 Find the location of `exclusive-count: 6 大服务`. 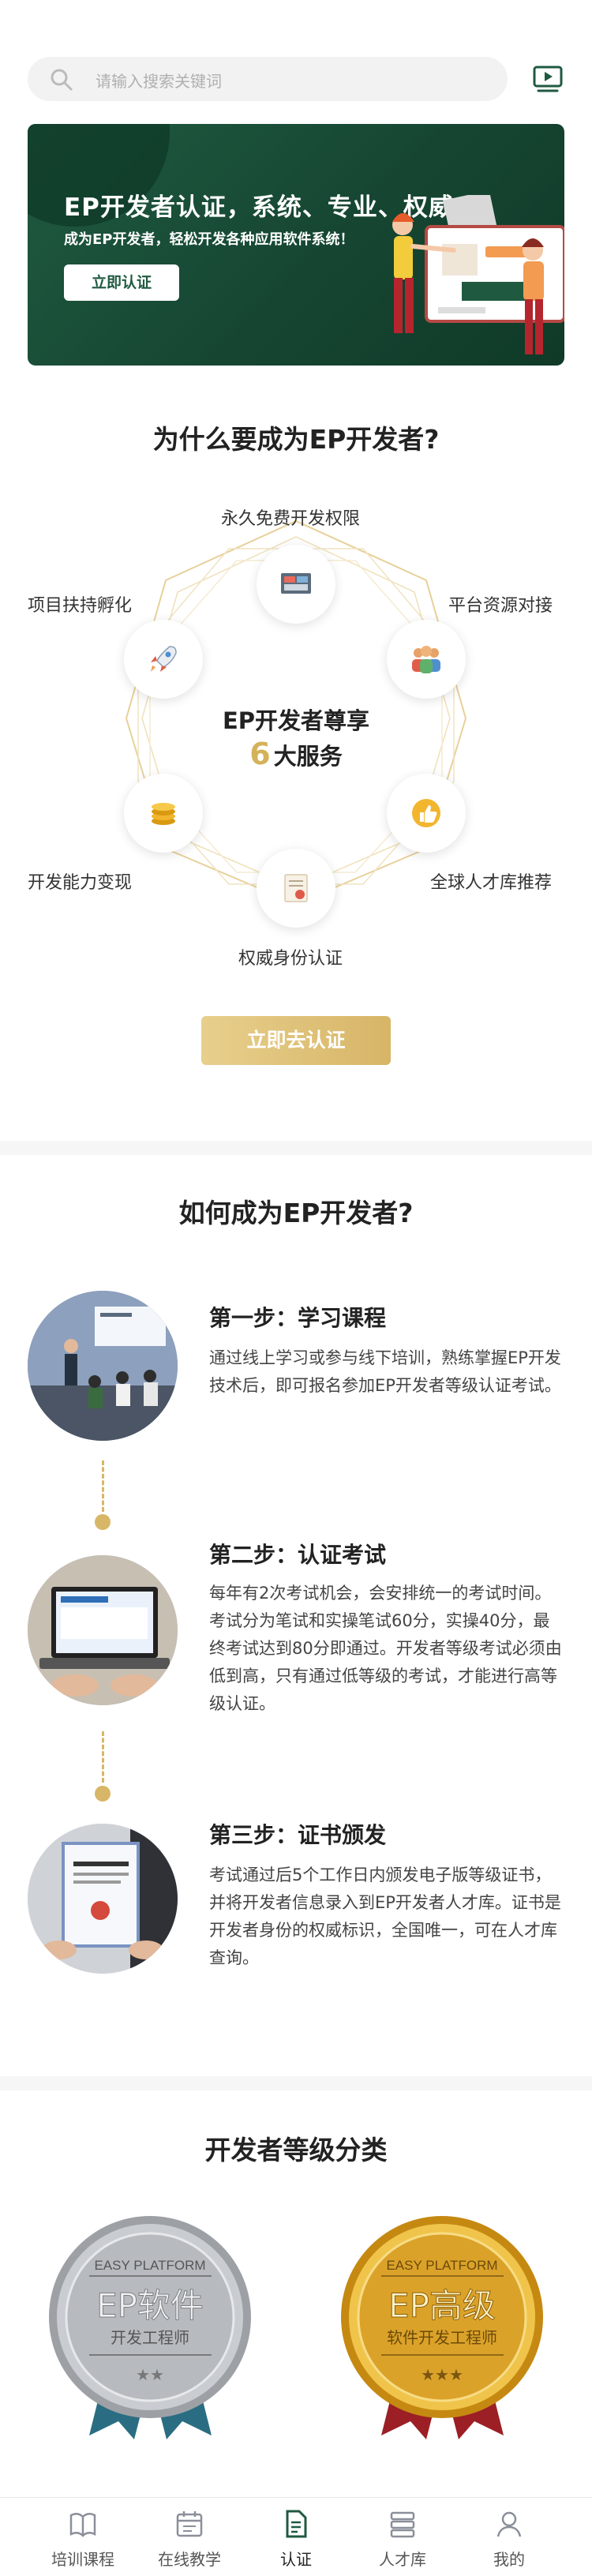

exclusive-count: 6 大服务 is located at coordinates (296, 754).